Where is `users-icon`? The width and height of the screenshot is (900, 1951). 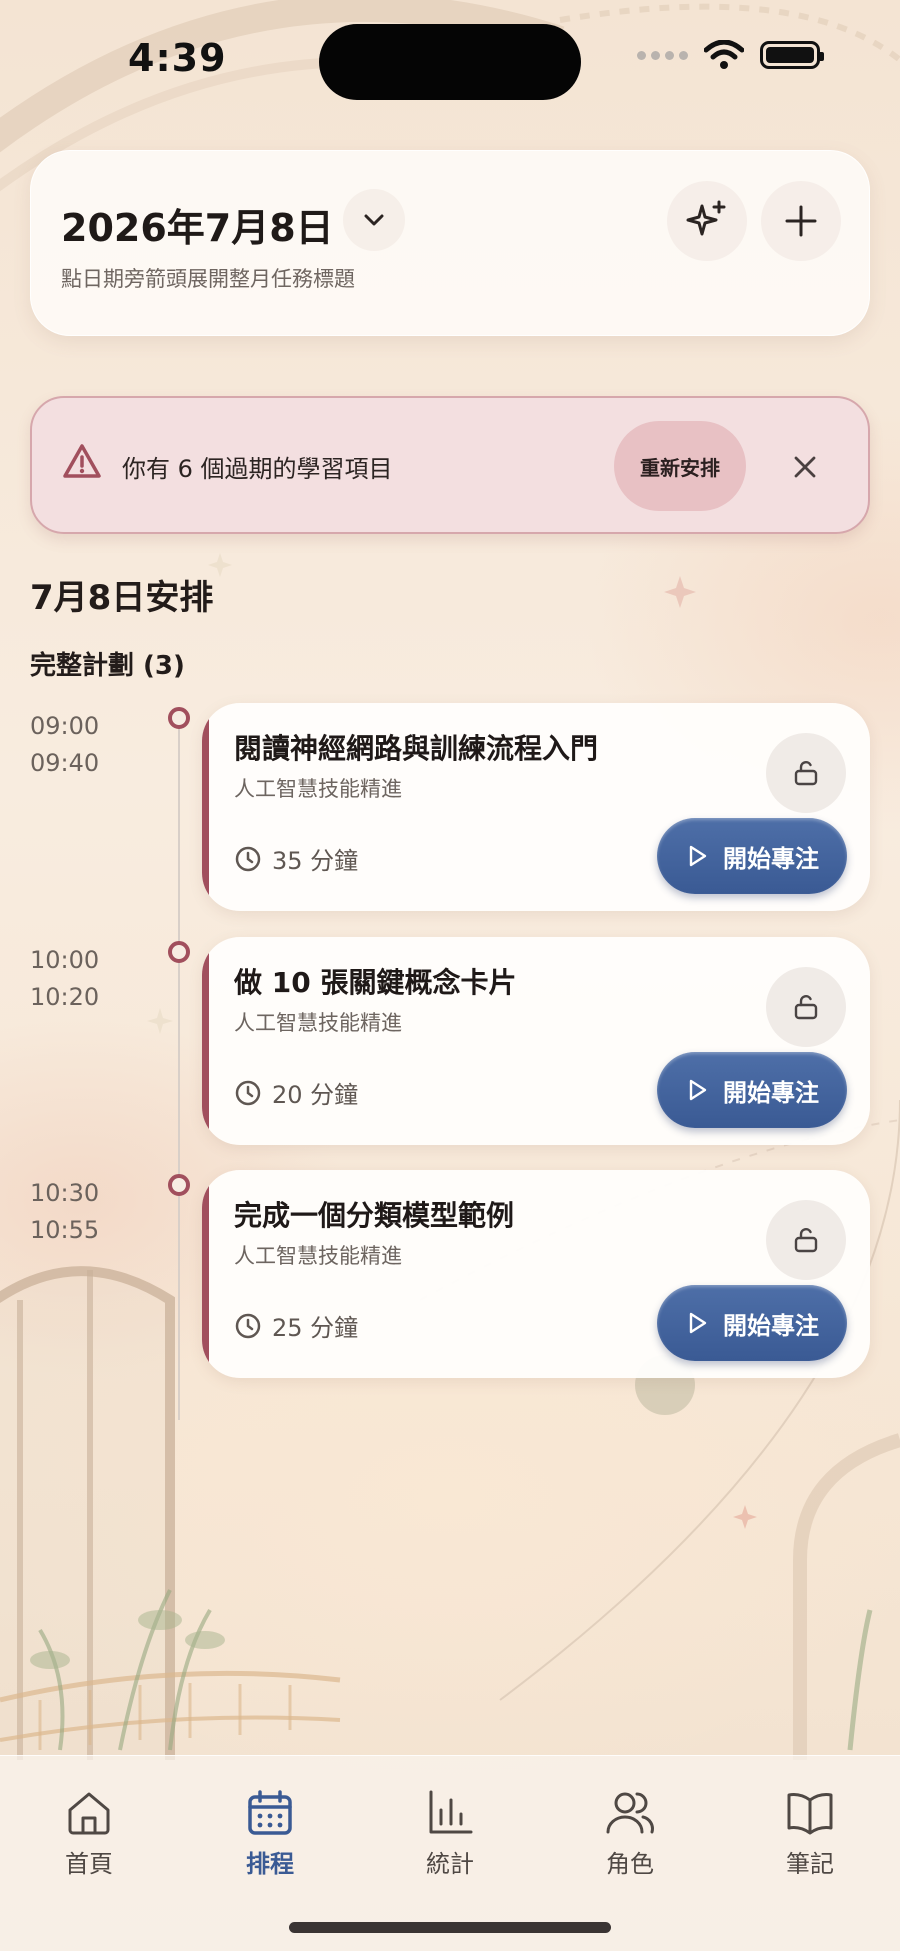
users-icon is located at coordinates (630, 1813).